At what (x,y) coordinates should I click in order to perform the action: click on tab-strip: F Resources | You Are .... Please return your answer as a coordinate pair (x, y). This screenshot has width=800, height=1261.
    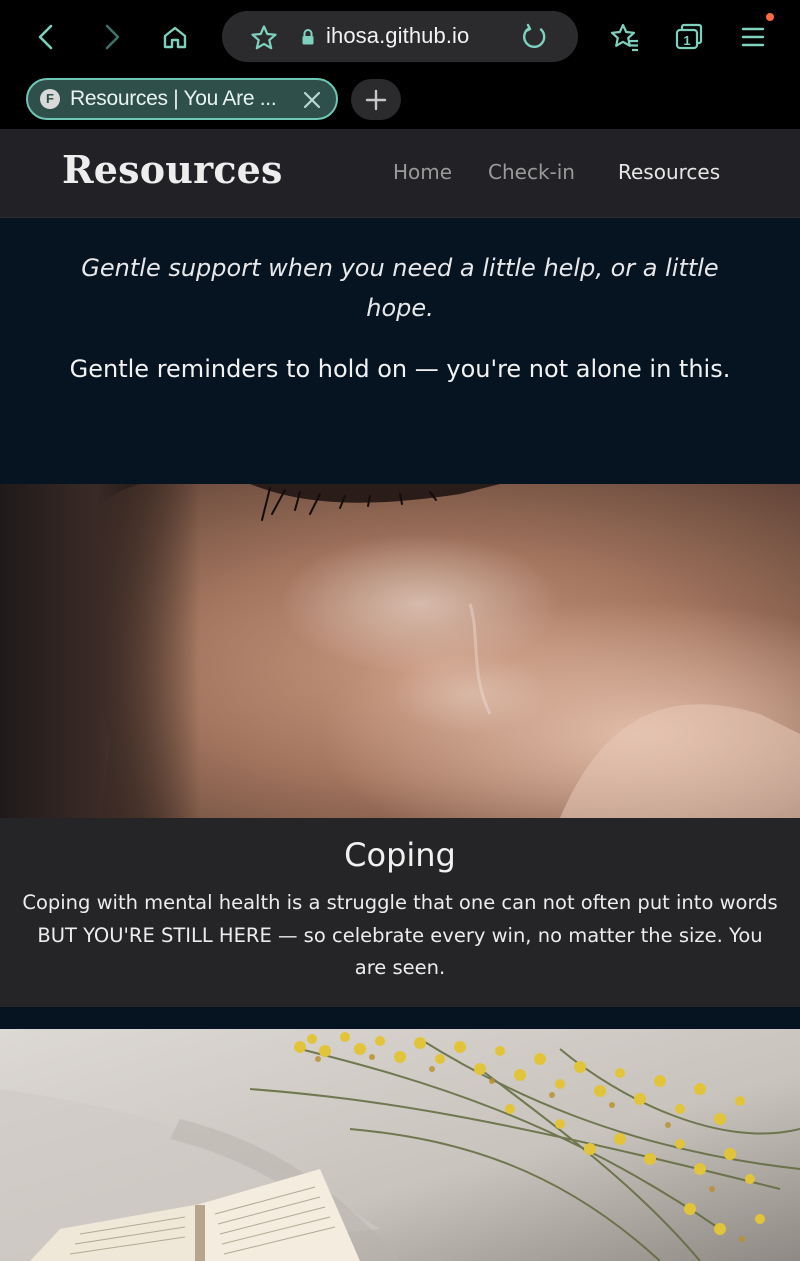
    Looking at the image, I should click on (400, 101).